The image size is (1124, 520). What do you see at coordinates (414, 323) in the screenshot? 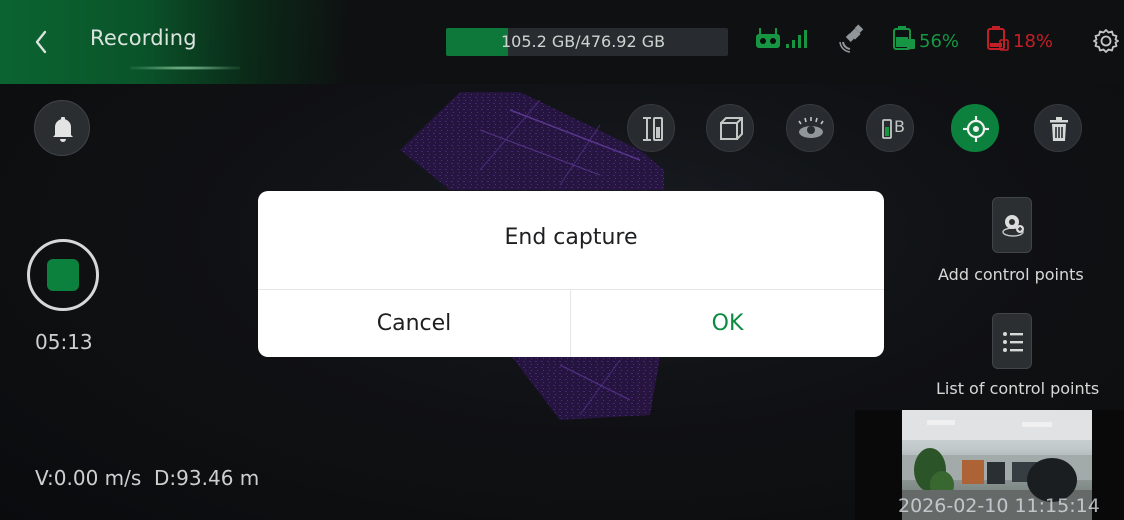
I see `cancel-button: Cancel` at bounding box center [414, 323].